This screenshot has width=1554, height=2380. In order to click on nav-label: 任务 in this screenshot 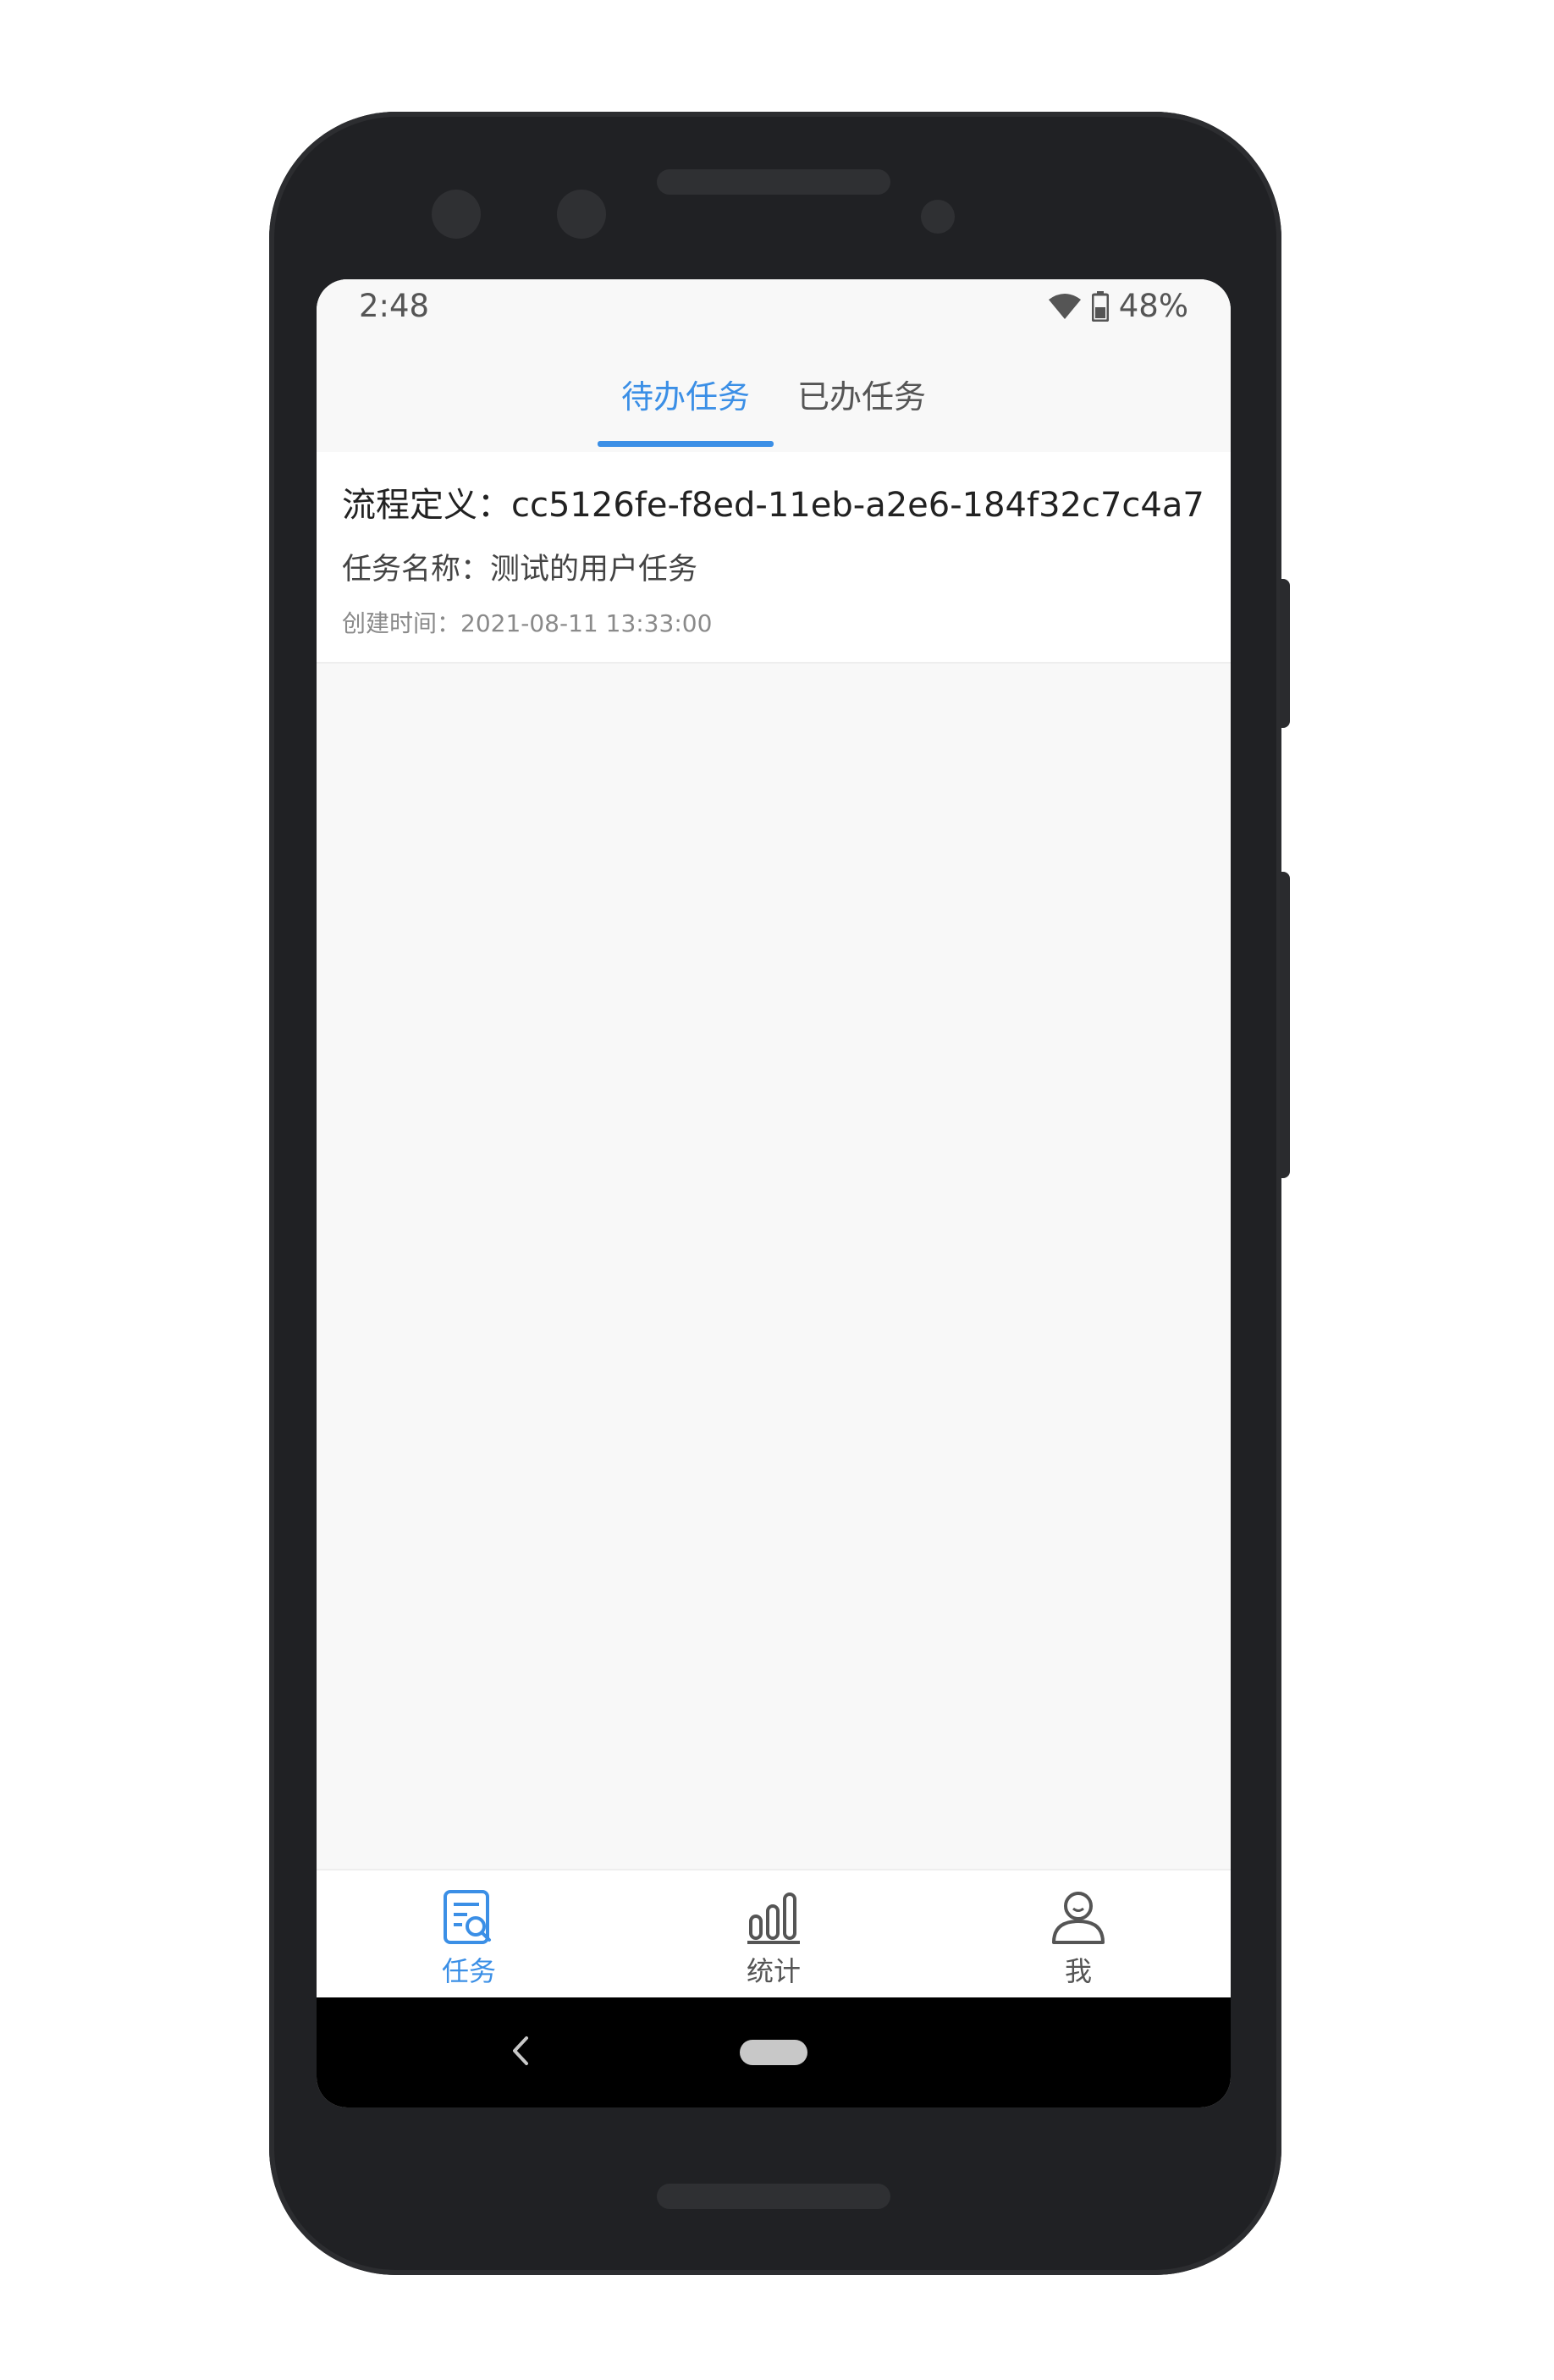, I will do `click(469, 1971)`.